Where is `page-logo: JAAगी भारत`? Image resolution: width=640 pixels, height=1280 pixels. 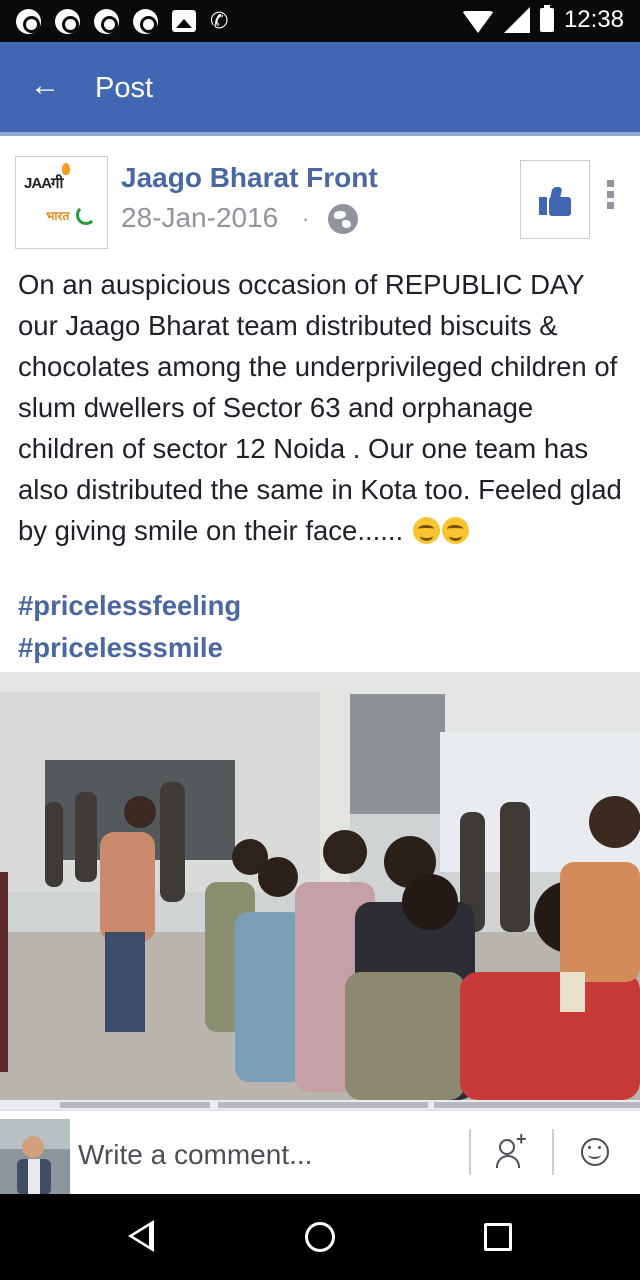 page-logo: JAAगी भारत is located at coordinates (61, 202).